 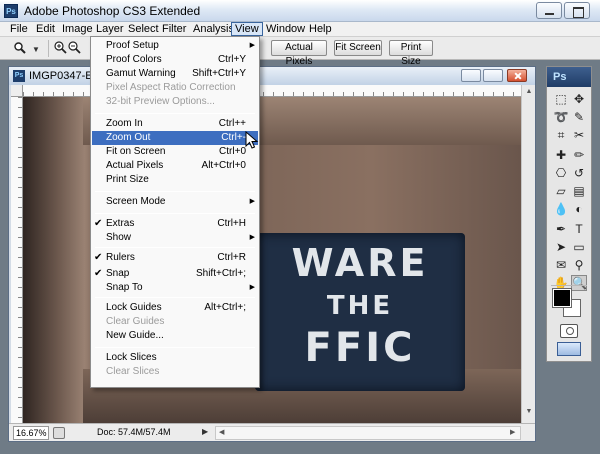 What do you see at coordinates (285, 29) in the screenshot?
I see `menu-window: Window` at bounding box center [285, 29].